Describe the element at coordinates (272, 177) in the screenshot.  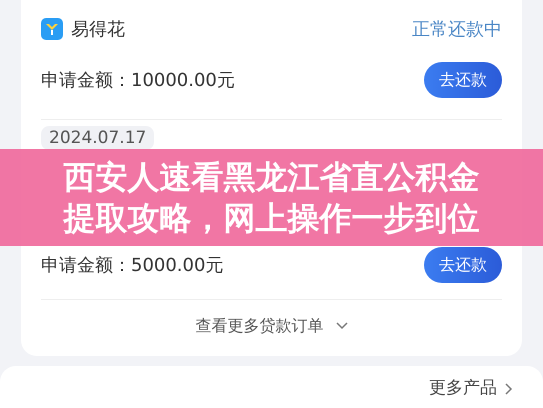
I see `headline-text: 西安人速看黑龙江省直公积金` at that location.